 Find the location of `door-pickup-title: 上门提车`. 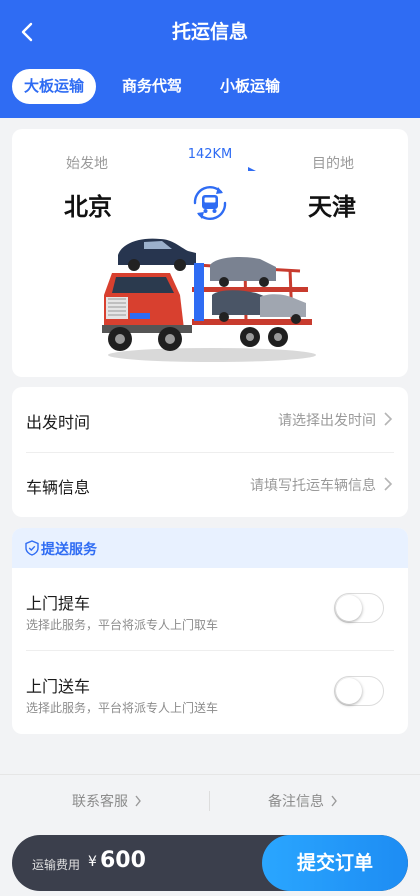

door-pickup-title: 上门提车 is located at coordinates (58, 603).